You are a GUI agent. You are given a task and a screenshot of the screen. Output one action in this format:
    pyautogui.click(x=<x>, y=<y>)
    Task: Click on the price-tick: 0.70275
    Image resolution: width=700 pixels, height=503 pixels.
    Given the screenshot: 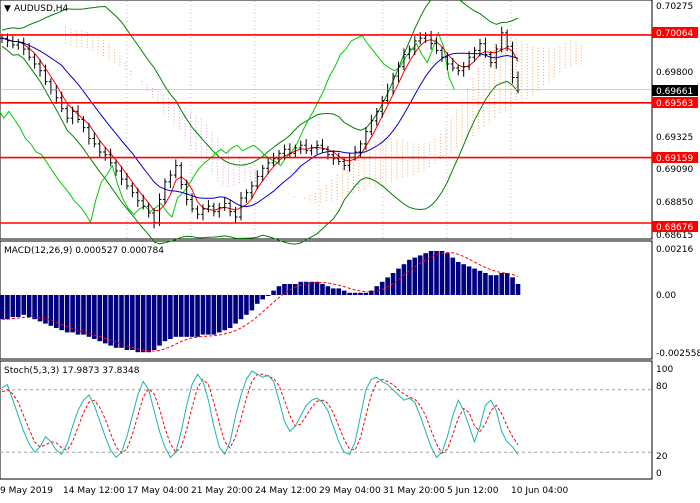 What is the action you would take?
    pyautogui.click(x=674, y=7)
    